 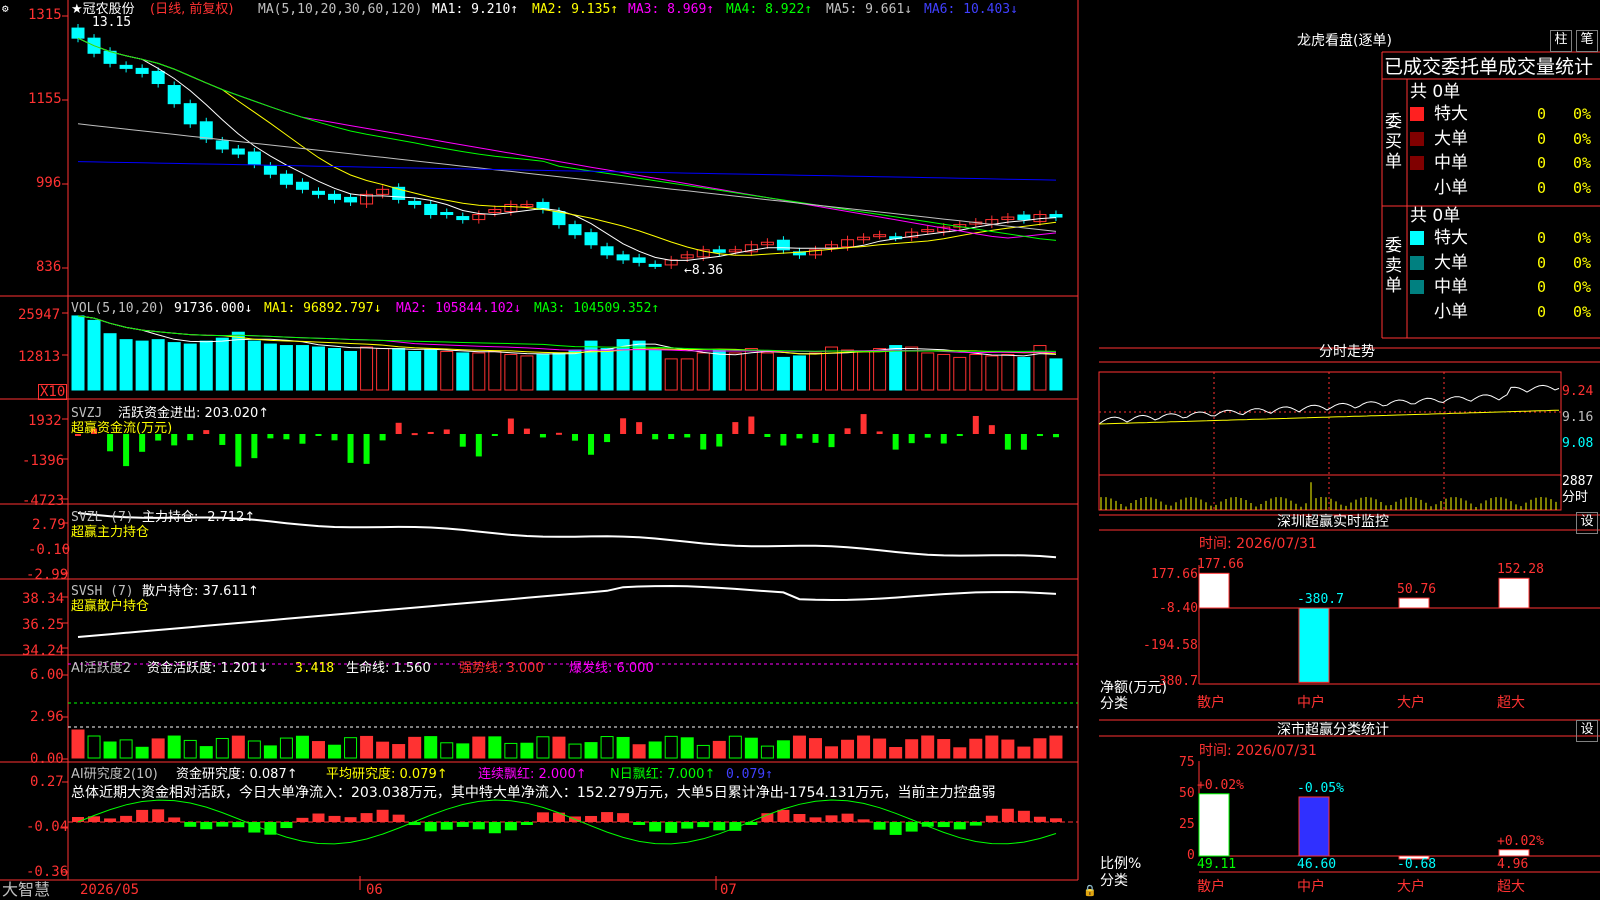 What do you see at coordinates (1090, 890) in the screenshot?
I see `lock-icon: 🔒` at bounding box center [1090, 890].